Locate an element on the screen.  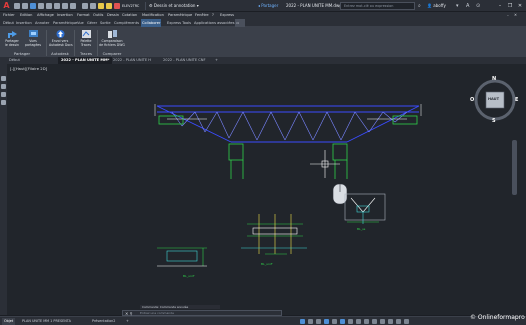
search-icon: ⌕ is located at coordinates (419, 6).